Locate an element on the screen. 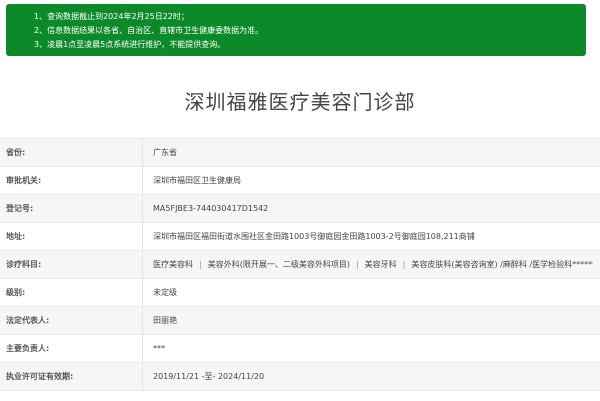 This screenshot has width=600, height=401. departments-label: 诊疗科目: is located at coordinates (24, 264).